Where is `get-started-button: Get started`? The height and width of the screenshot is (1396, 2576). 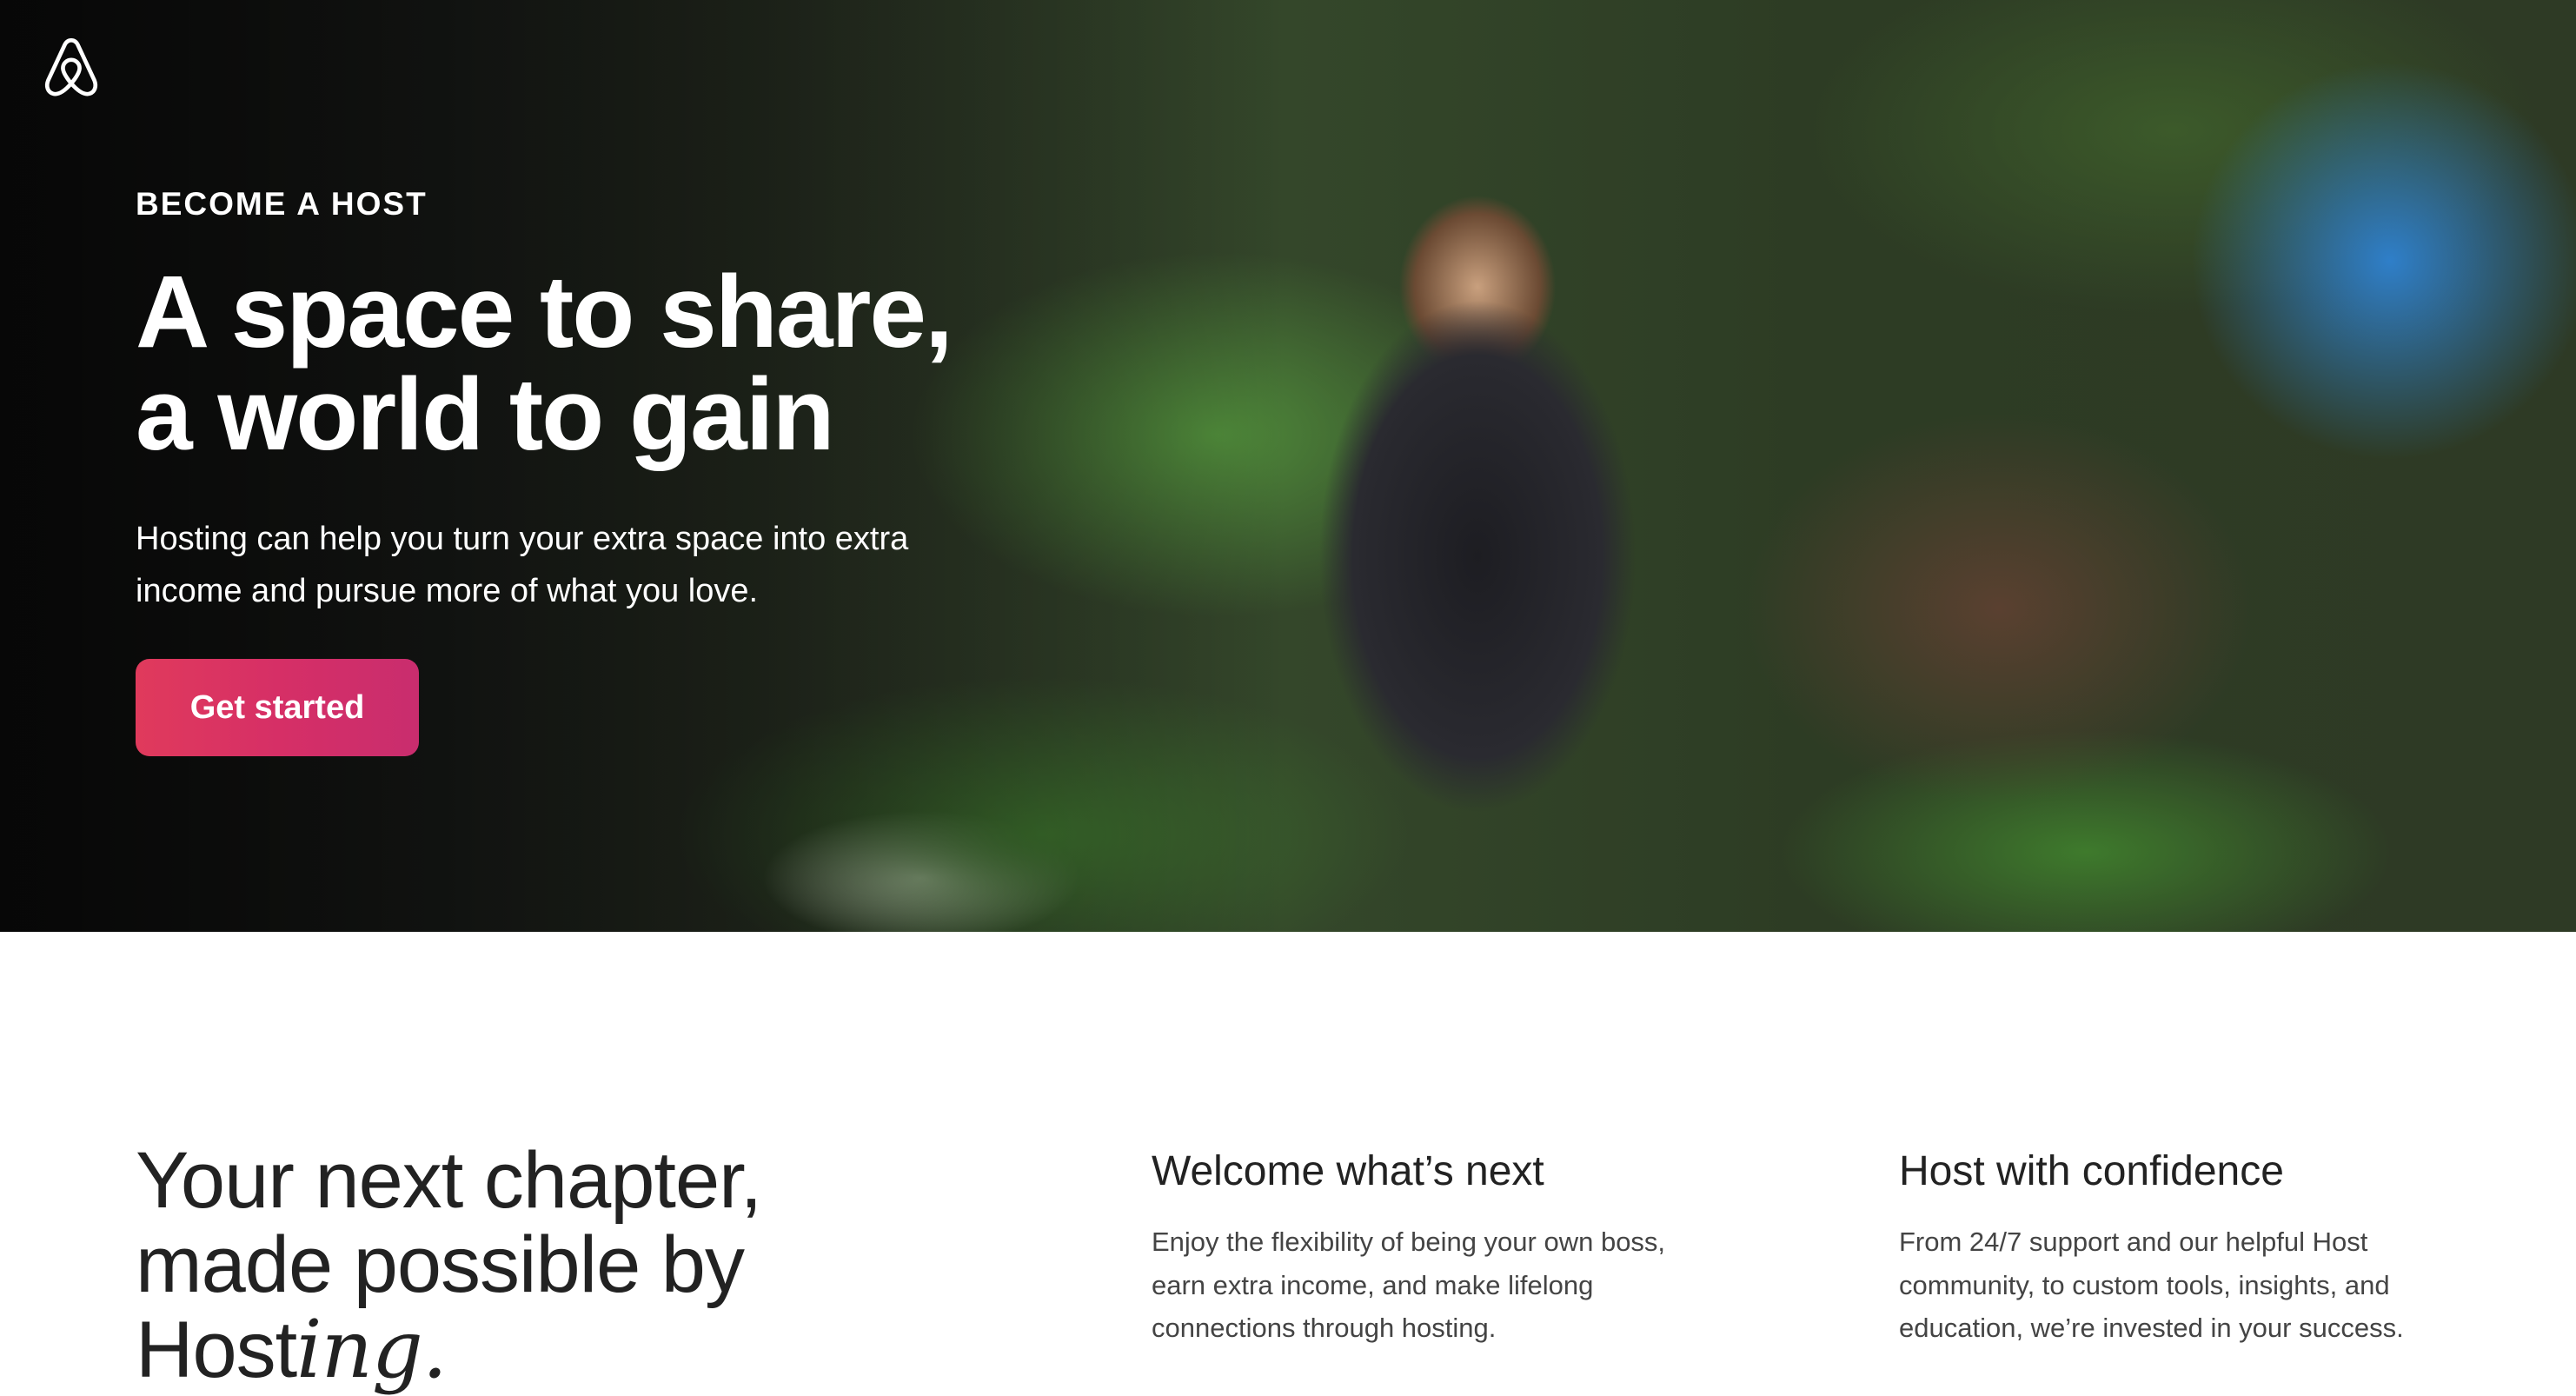 get-started-button: Get started is located at coordinates (277, 708).